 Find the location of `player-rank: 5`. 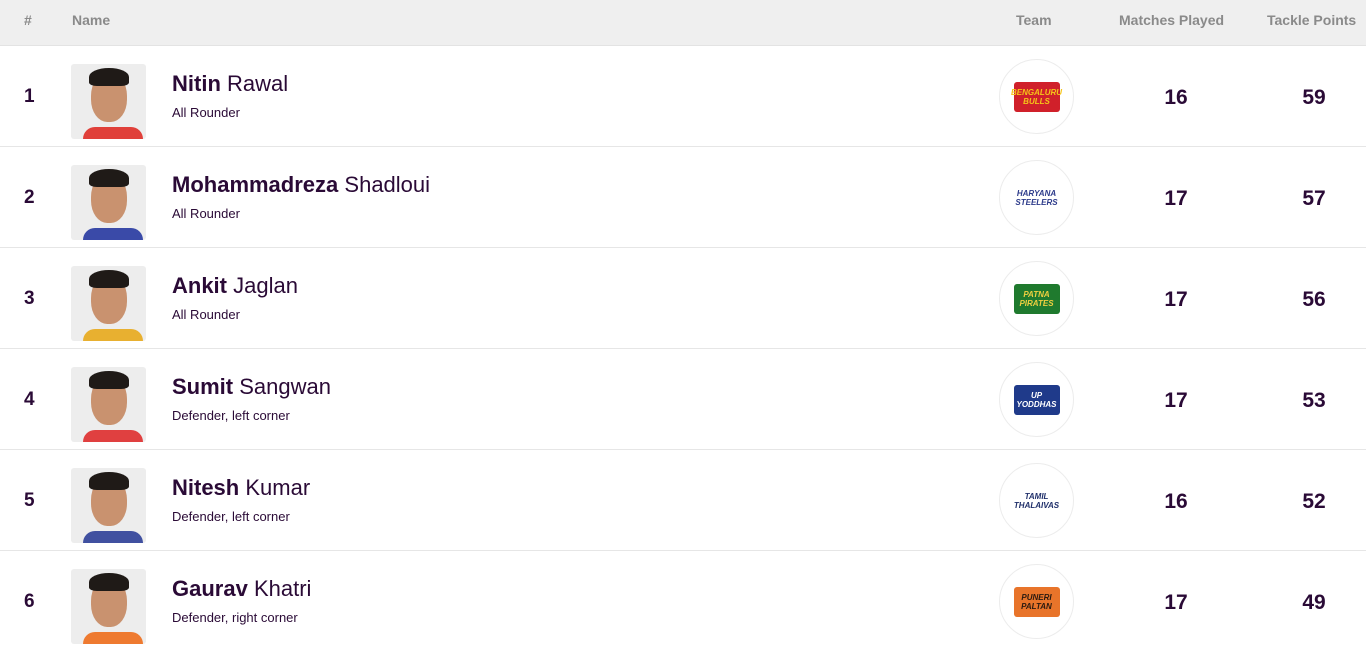

player-rank: 5 is located at coordinates (29, 500).